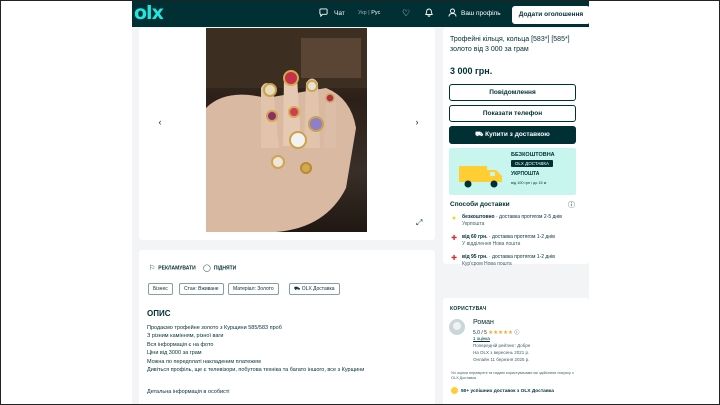 This screenshot has width=720, height=405. Describe the element at coordinates (501, 352) in the screenshot. I see `seller-since: На OLX з вересень 2021 р.` at that location.